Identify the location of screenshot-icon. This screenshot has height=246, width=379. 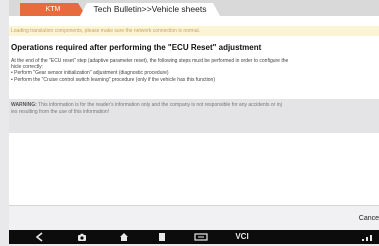
(201, 237).